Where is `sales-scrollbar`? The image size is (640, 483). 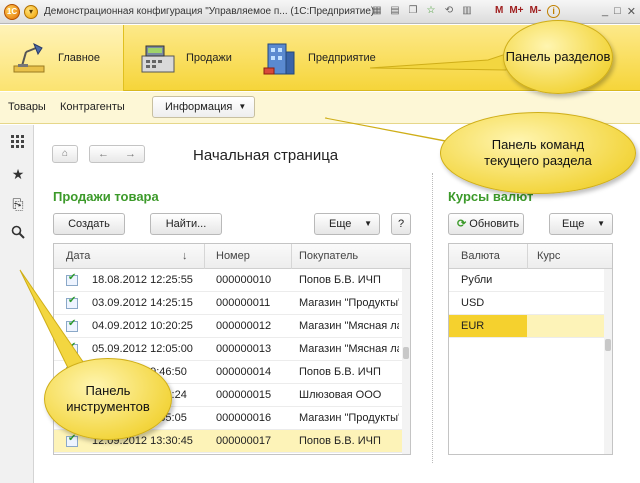
sales-scrollbar is located at coordinates (406, 361).